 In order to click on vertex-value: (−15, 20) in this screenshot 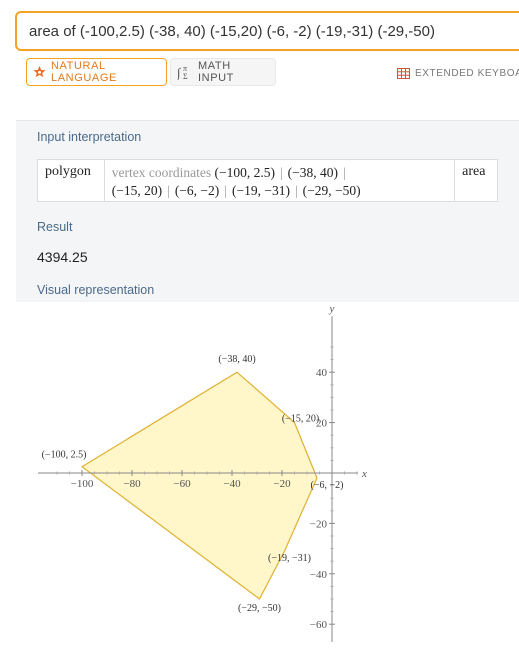, I will do `click(137, 190)`.